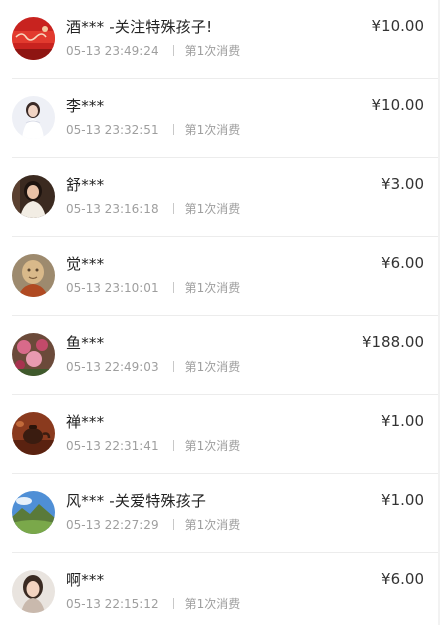 The width and height of the screenshot is (440, 632). What do you see at coordinates (402, 184) in the screenshot?
I see `donation-amount: ¥3.00` at bounding box center [402, 184].